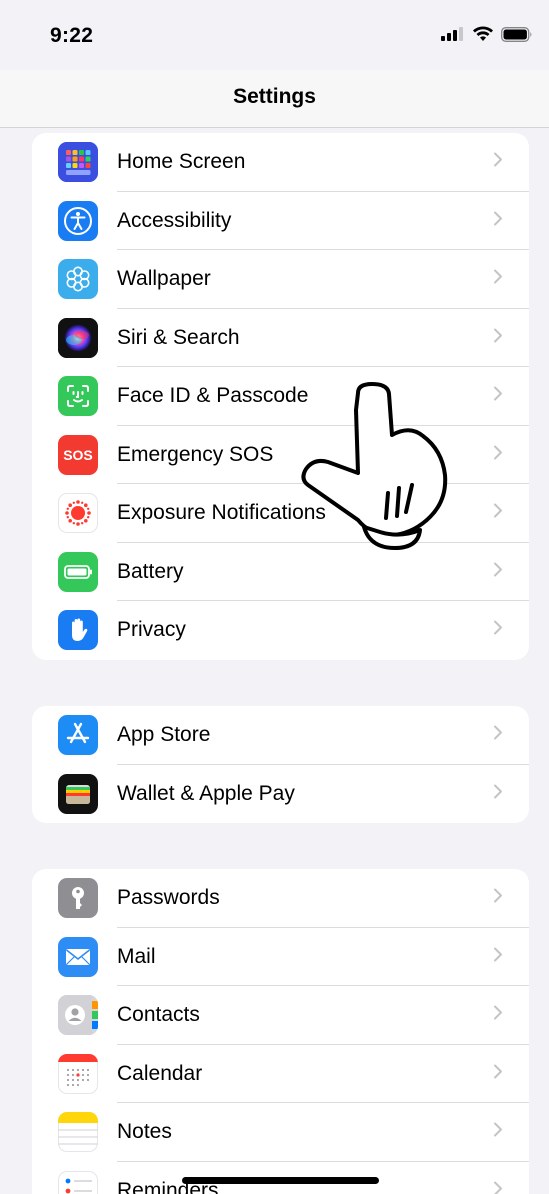  I want to click on wallpaper-icon, so click(78, 279).